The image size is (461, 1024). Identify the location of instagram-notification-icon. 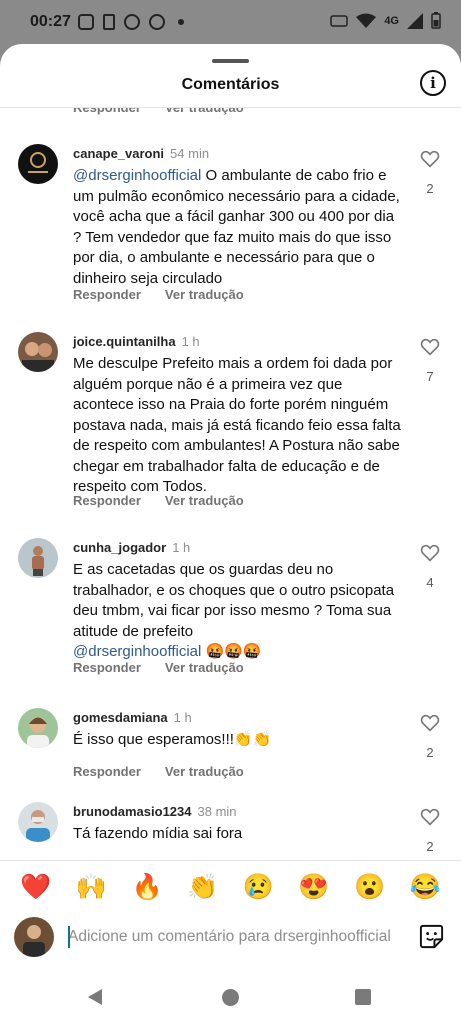
(86, 22).